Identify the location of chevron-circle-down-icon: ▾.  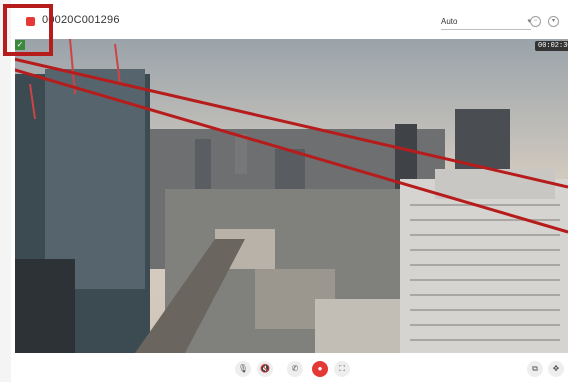
(553, 21).